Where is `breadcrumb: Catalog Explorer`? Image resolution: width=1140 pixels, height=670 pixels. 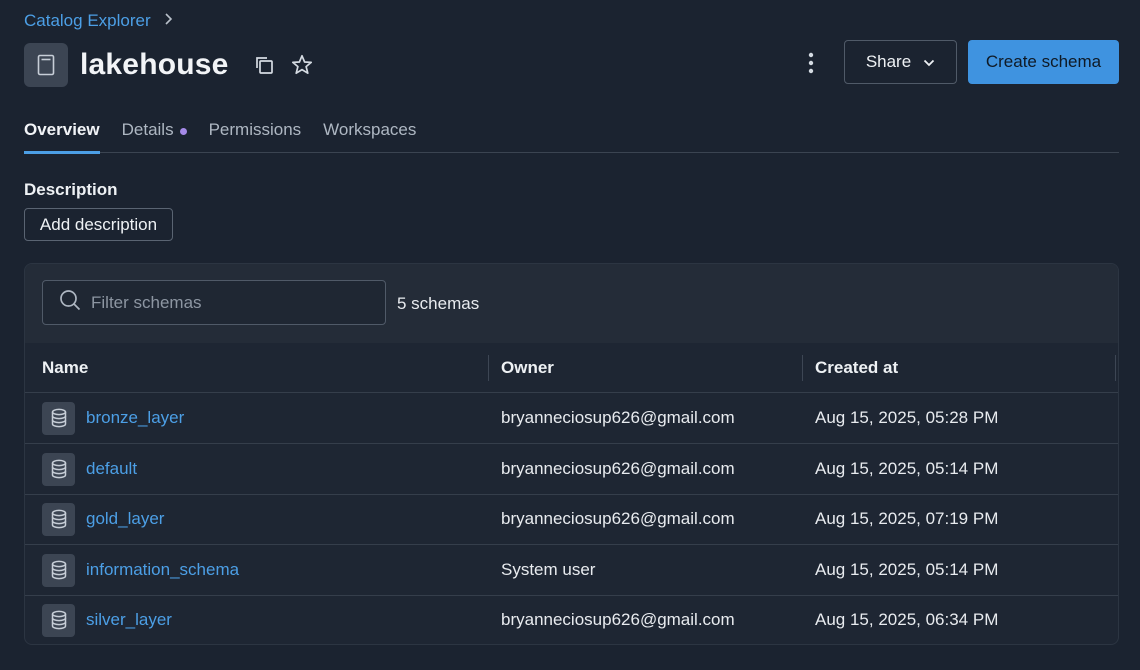
breadcrumb: Catalog Explorer is located at coordinates (98, 21).